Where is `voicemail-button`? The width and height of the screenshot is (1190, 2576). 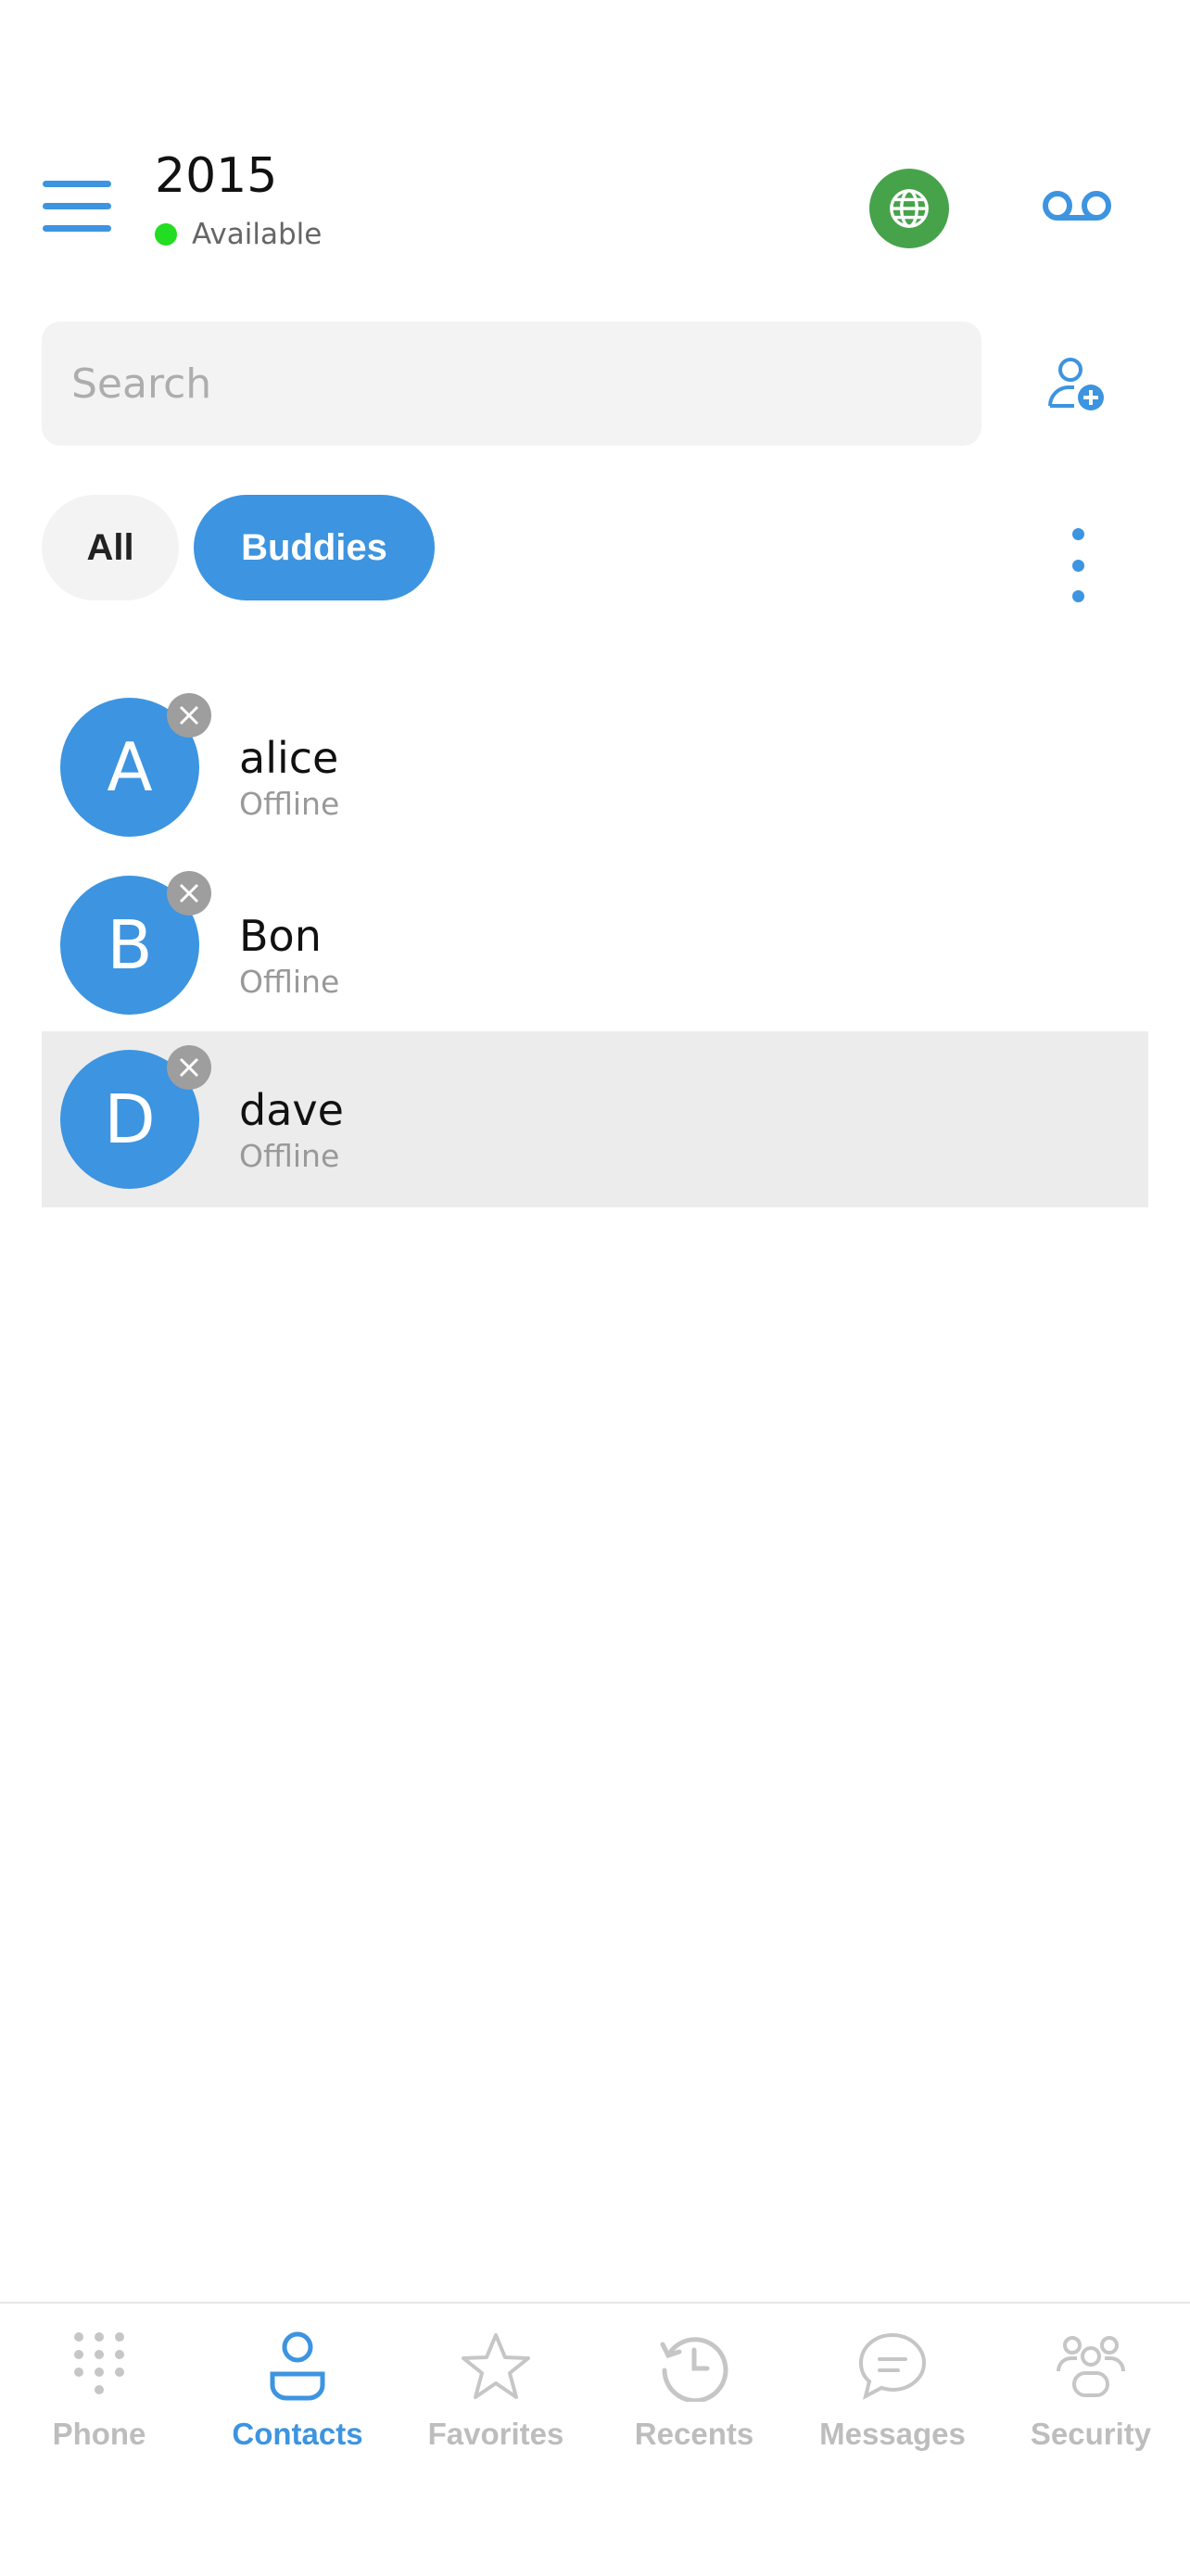
voicemail-button is located at coordinates (1077, 206).